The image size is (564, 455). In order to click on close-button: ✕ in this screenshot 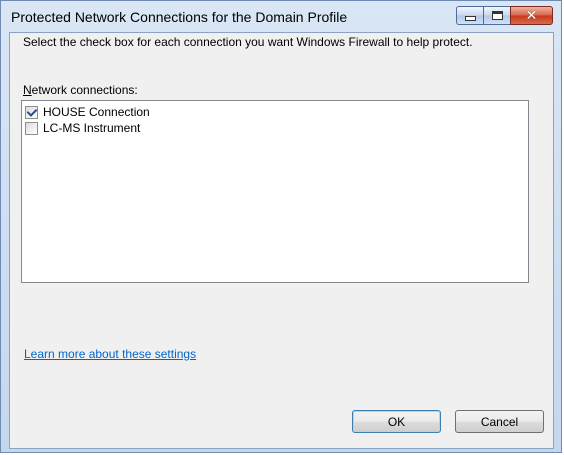, I will do `click(531, 15)`.